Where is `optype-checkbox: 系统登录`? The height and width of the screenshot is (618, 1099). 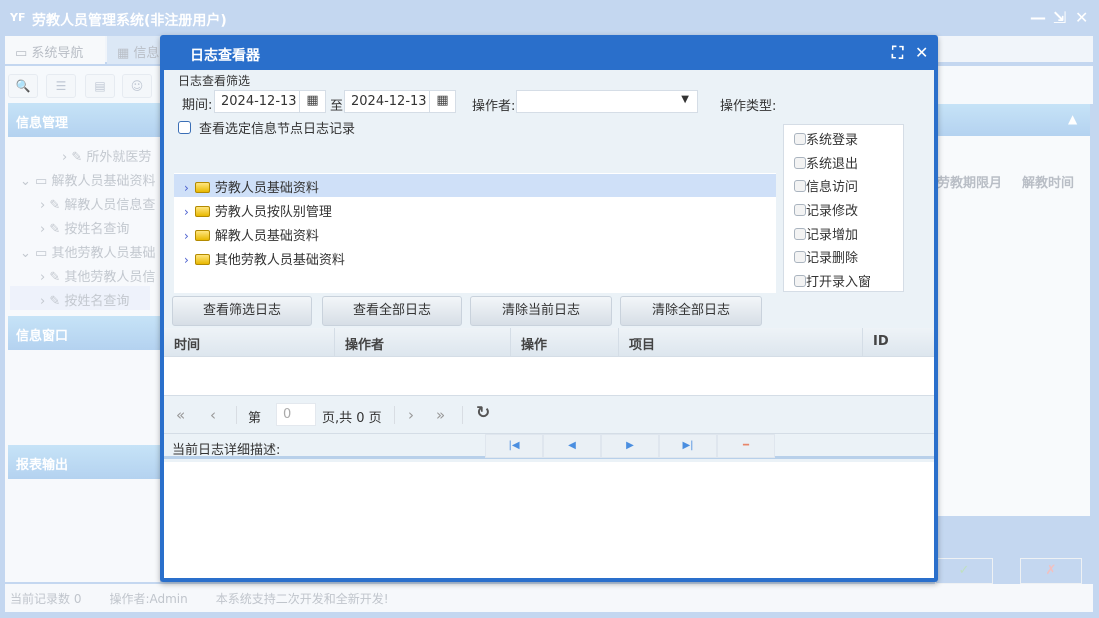 optype-checkbox: 系统登录 is located at coordinates (826, 138).